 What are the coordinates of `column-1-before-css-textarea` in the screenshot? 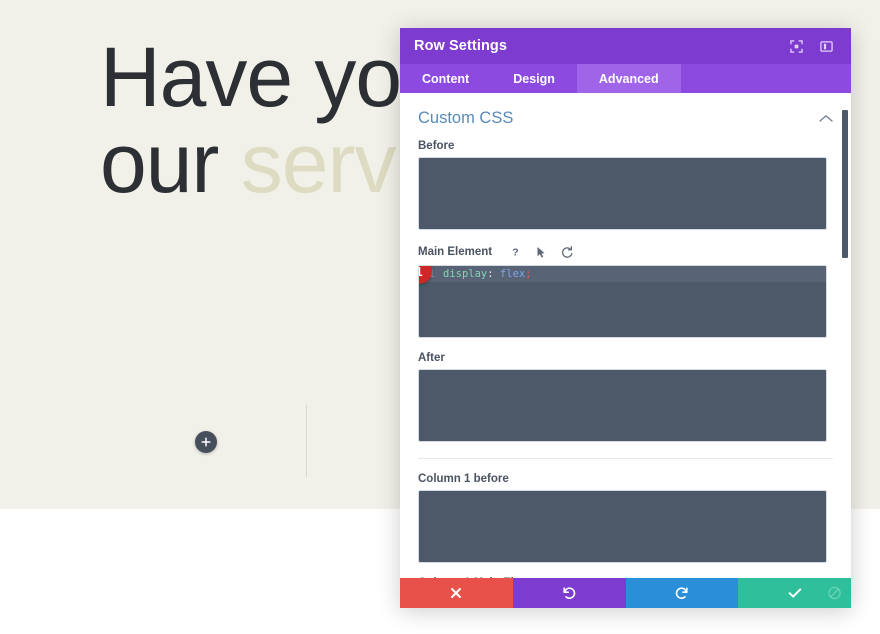 It's located at (622, 526).